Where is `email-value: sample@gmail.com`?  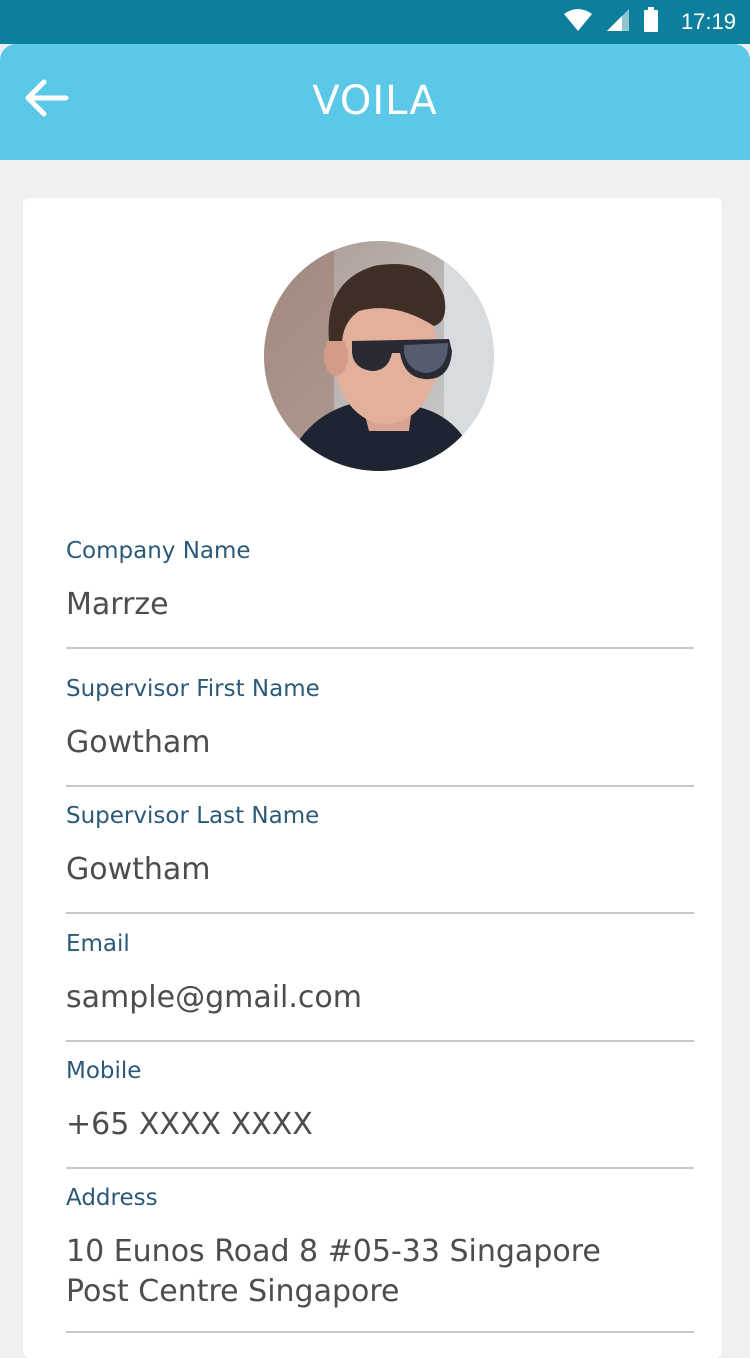 email-value: sample@gmail.com is located at coordinates (380, 998).